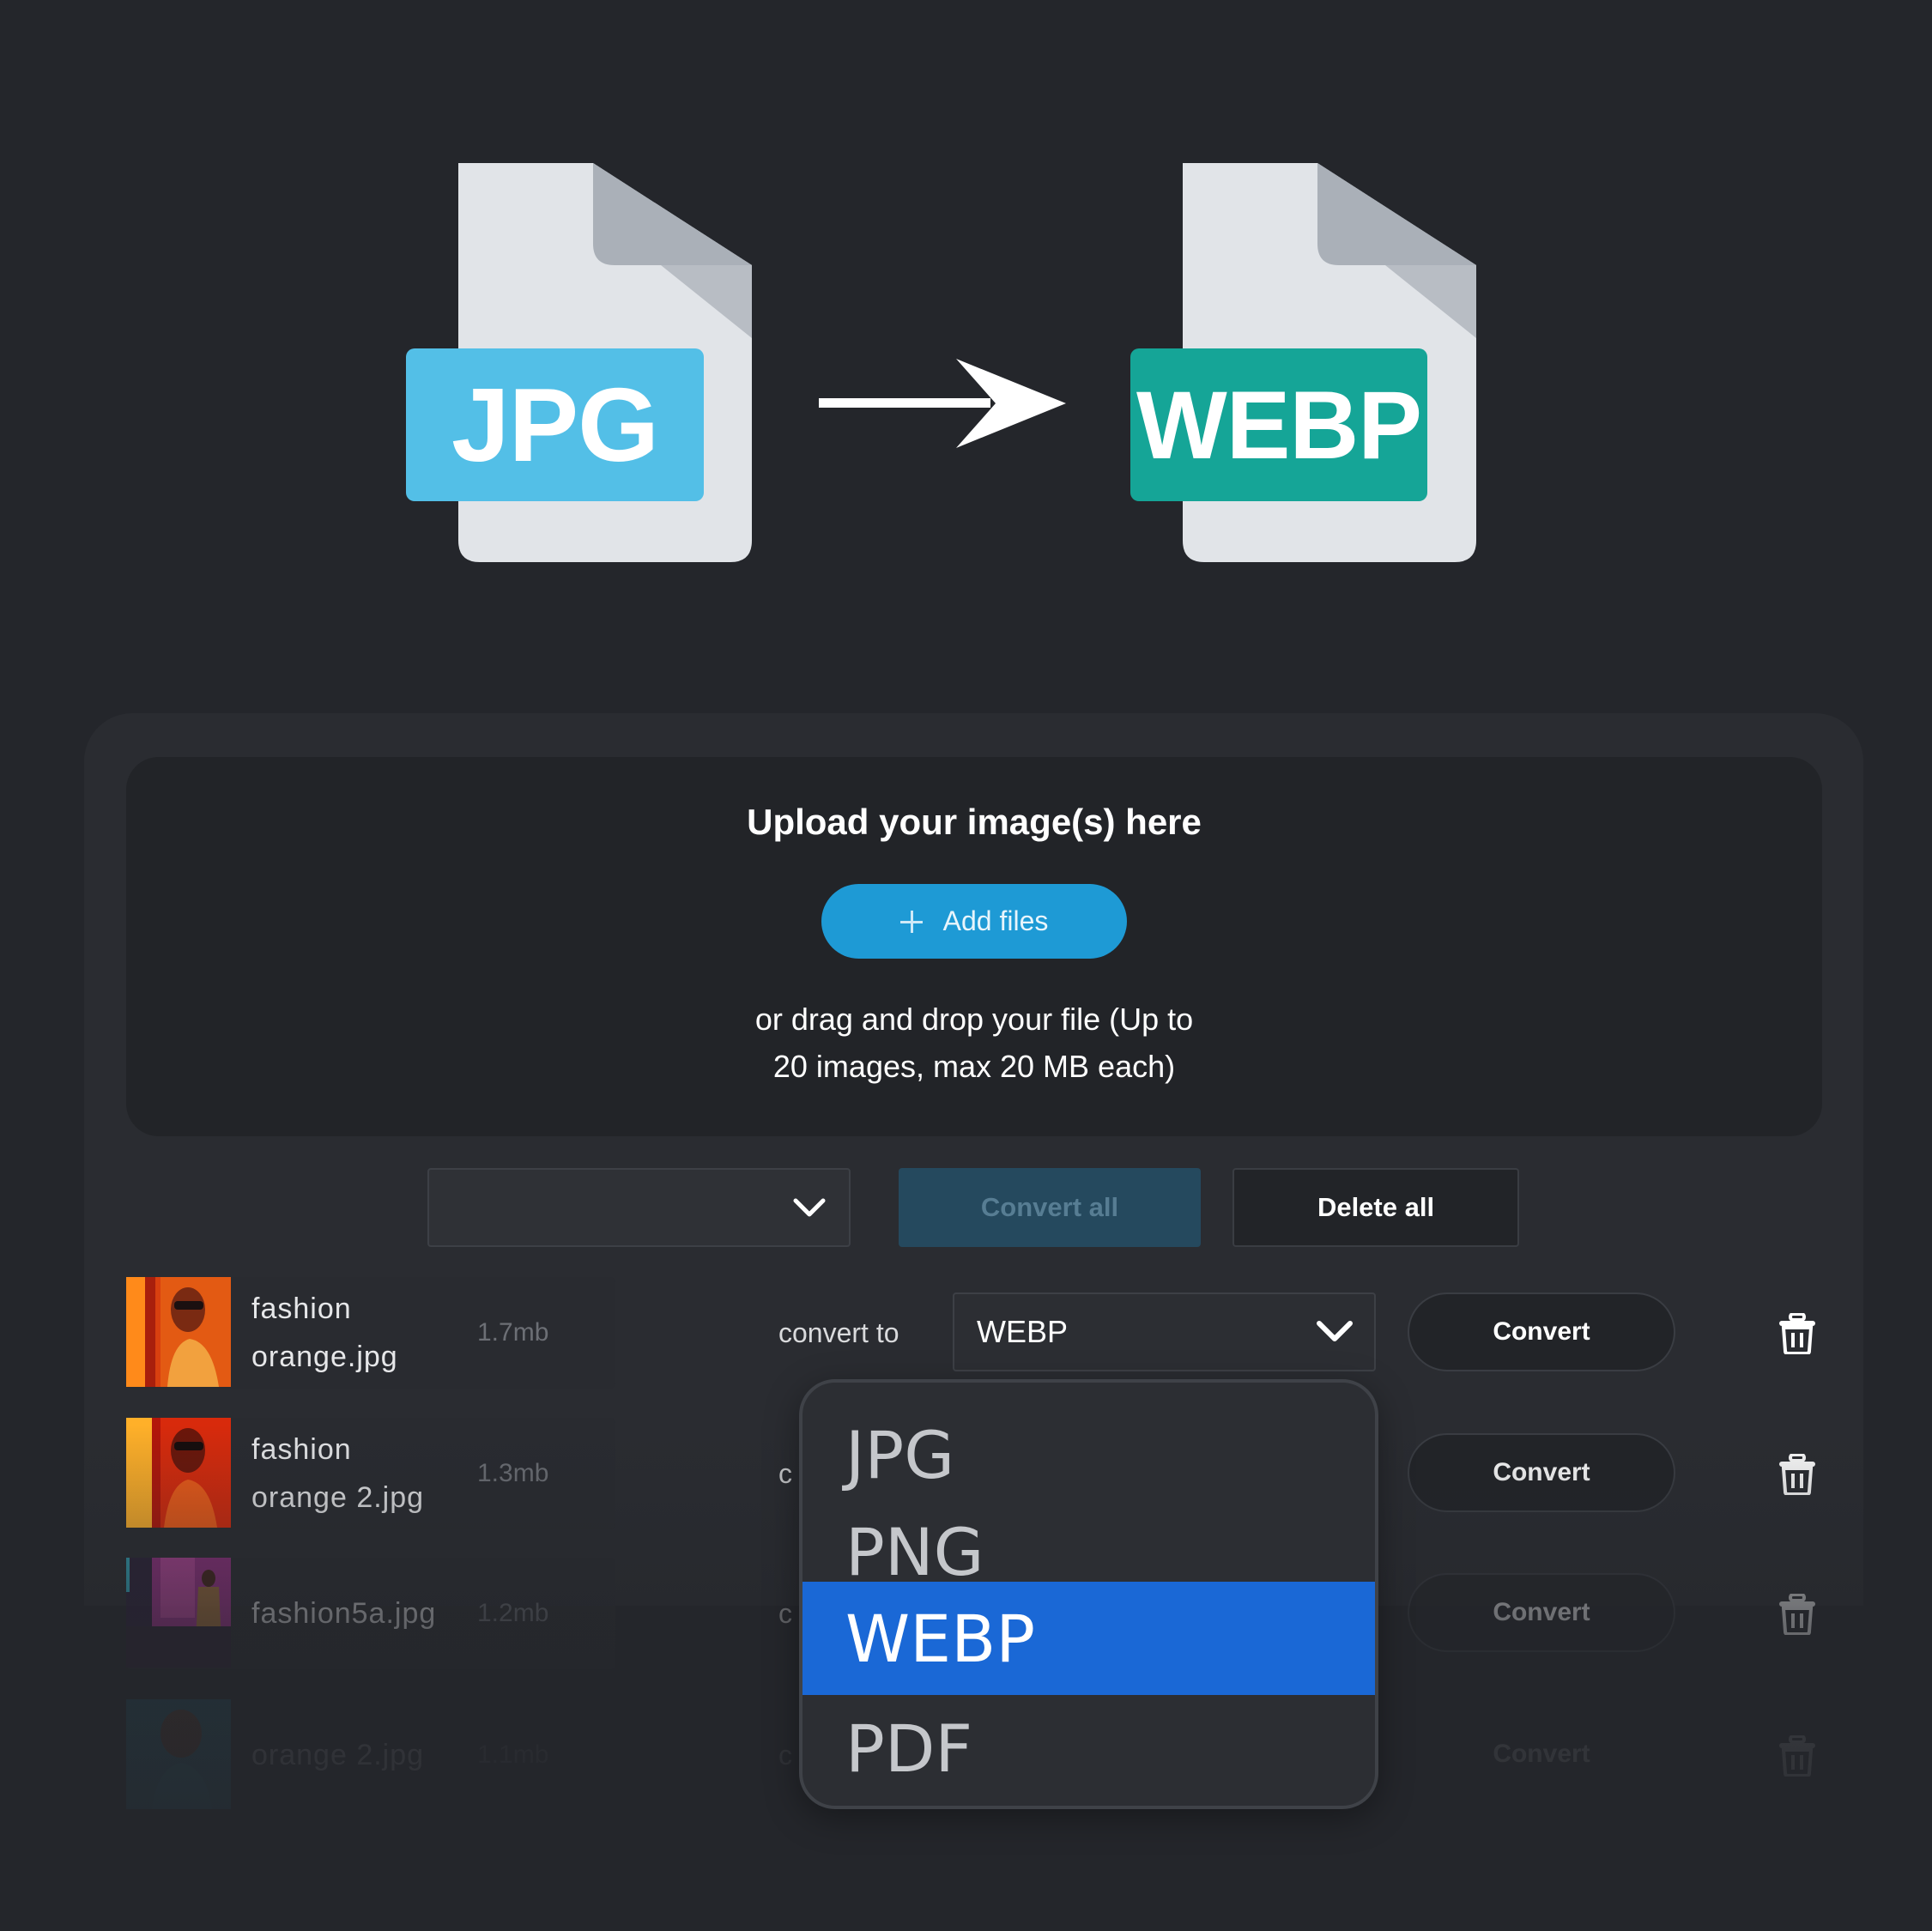  I want to click on file-name: fashion orange.jpg, so click(325, 1332).